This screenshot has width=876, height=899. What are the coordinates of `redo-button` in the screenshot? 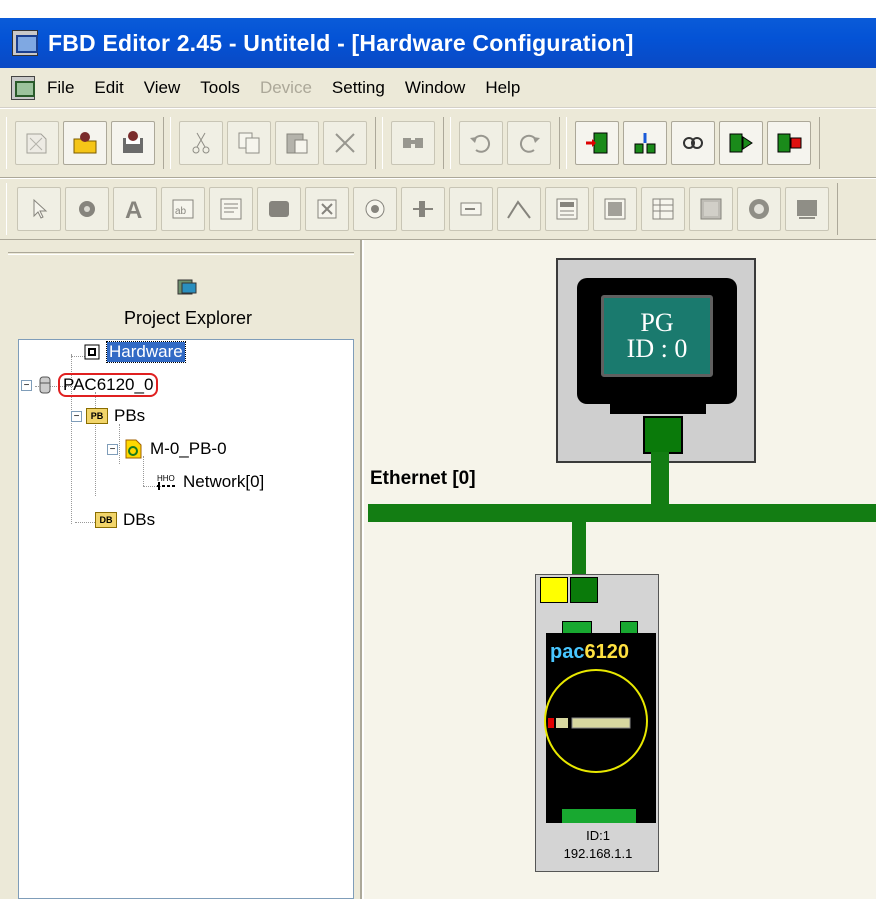 It's located at (529, 143).